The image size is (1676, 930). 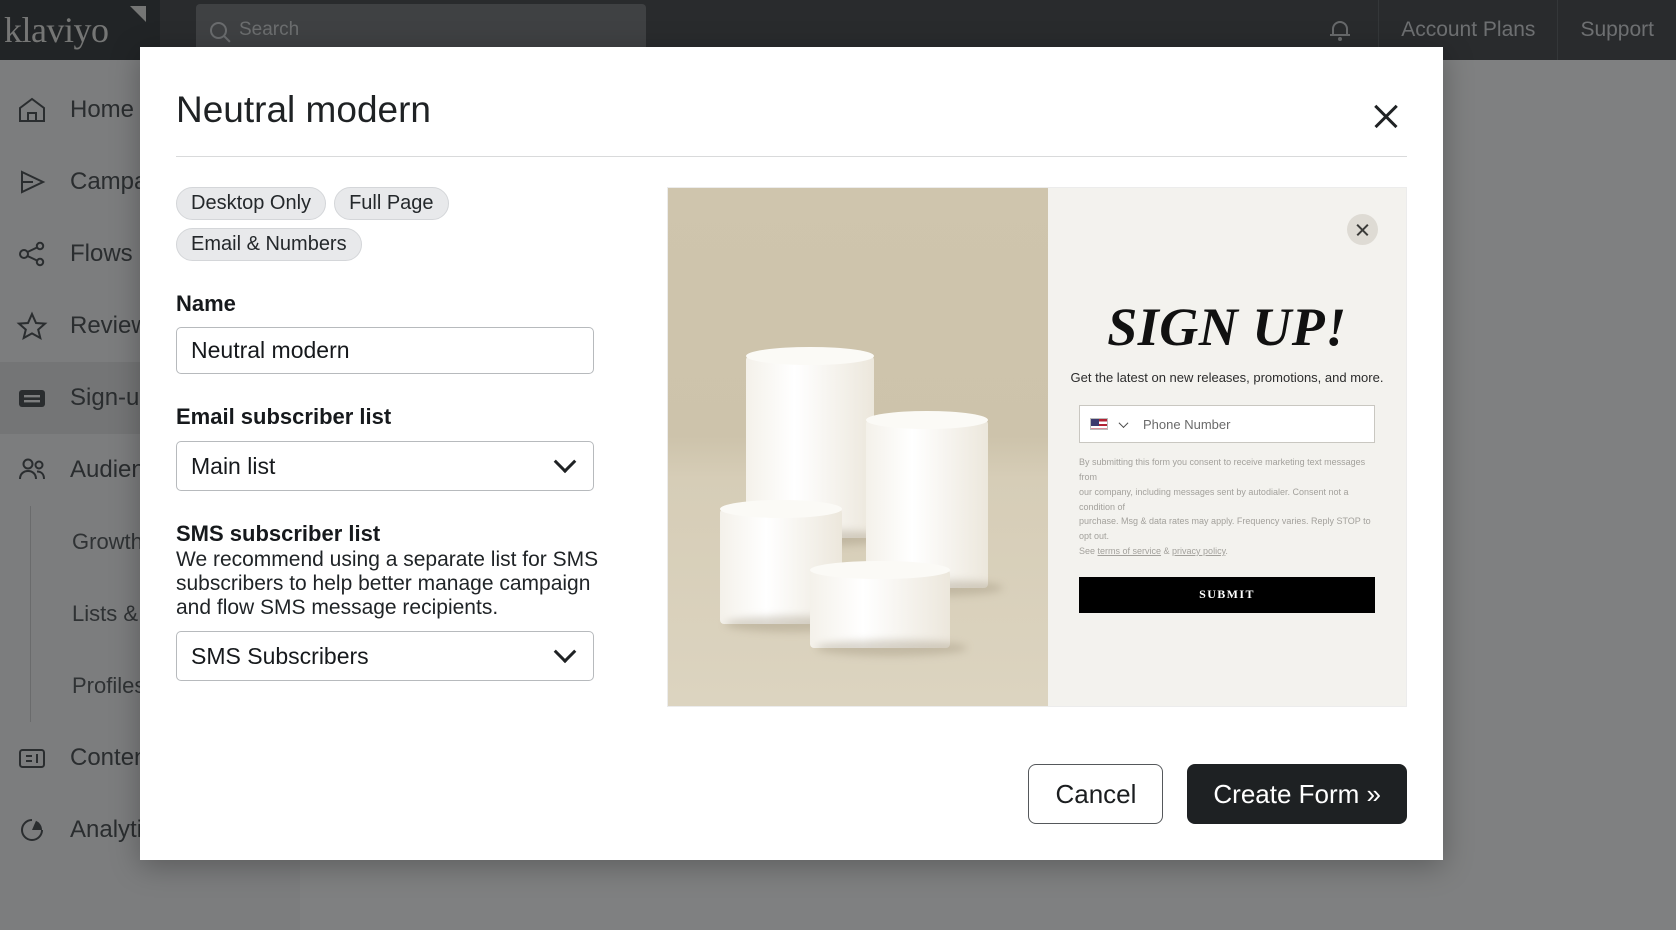 What do you see at coordinates (385, 350) in the screenshot?
I see `name-input: Neutral modern` at bounding box center [385, 350].